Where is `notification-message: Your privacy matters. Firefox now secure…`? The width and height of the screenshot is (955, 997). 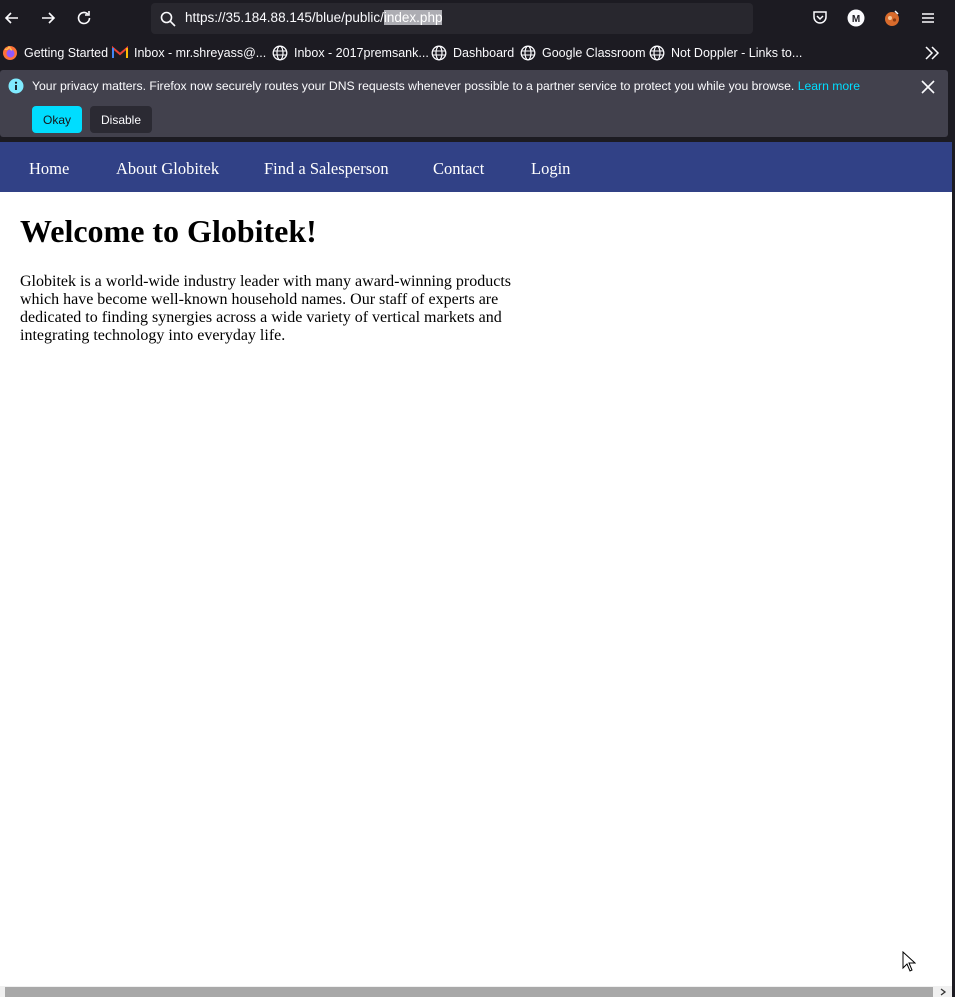 notification-message: Your privacy matters. Firefox now secure… is located at coordinates (446, 86).